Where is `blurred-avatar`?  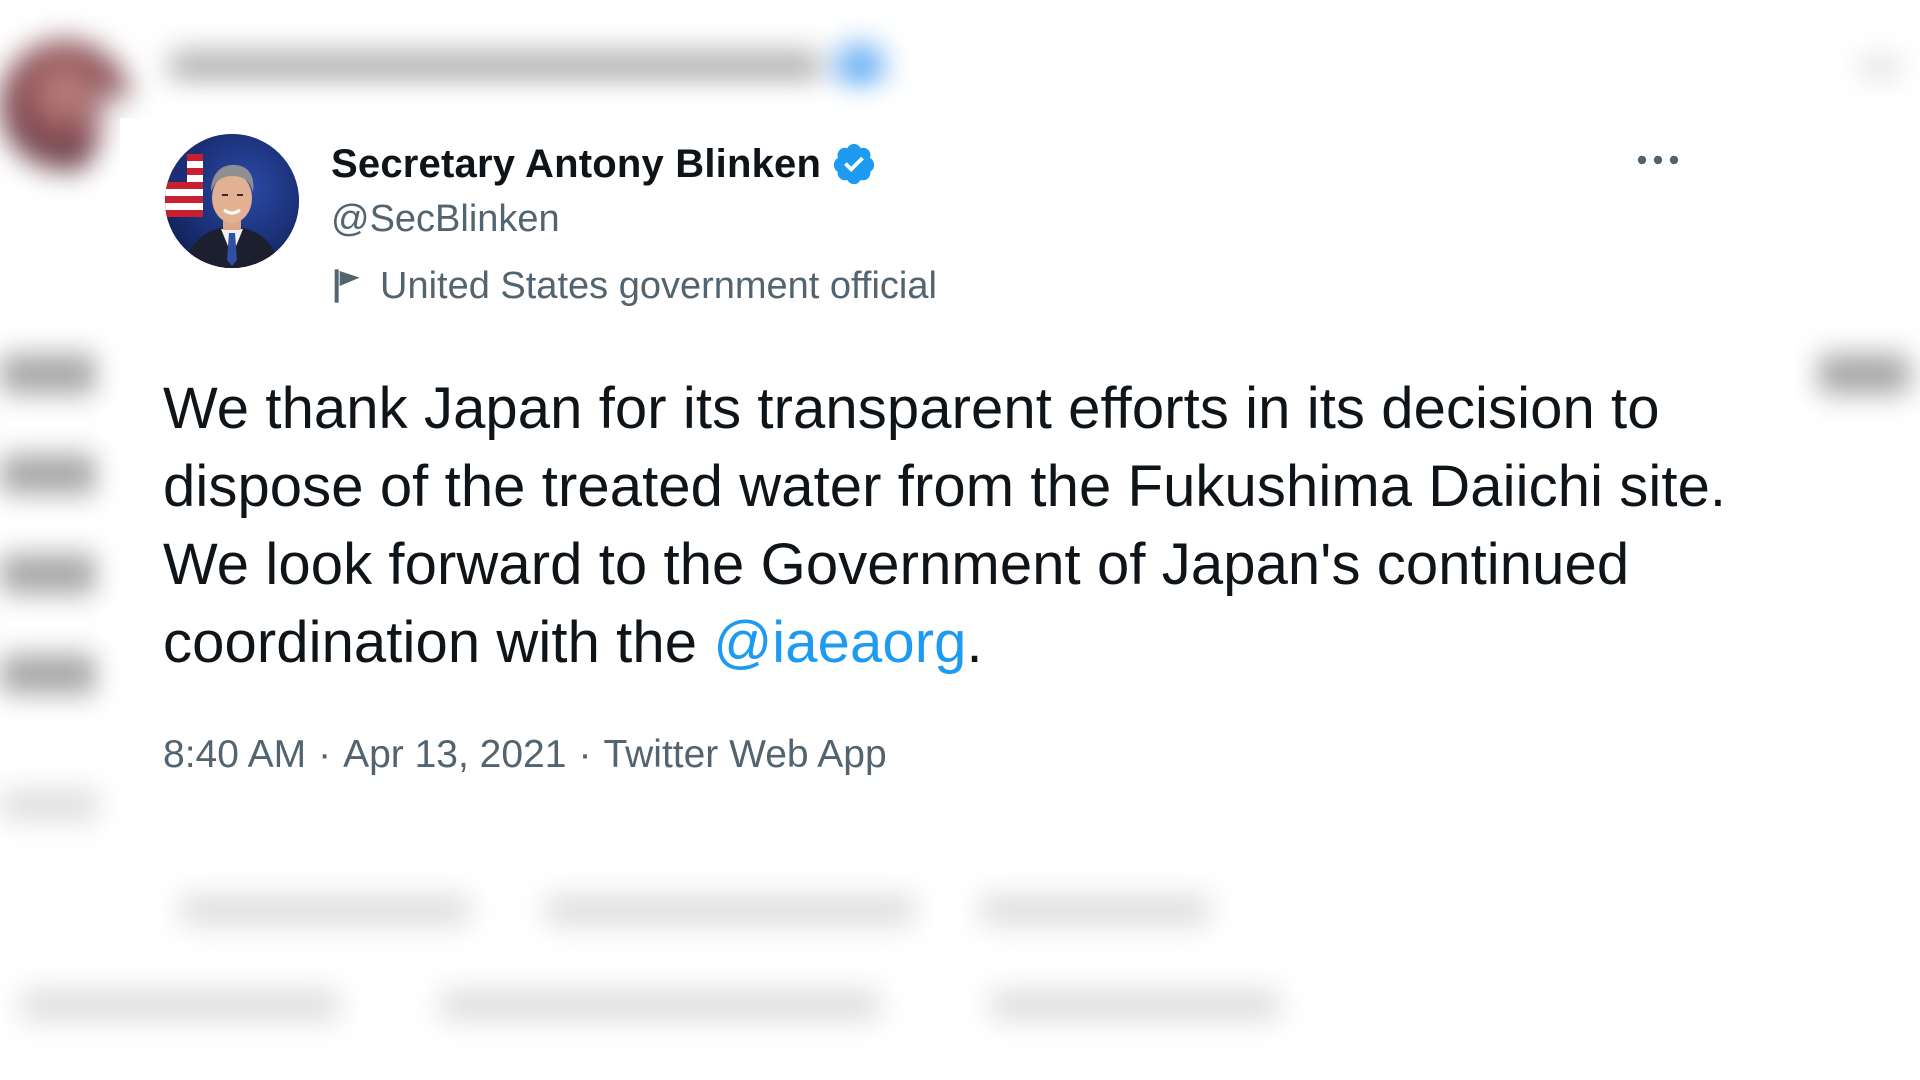 blurred-avatar is located at coordinates (65, 105).